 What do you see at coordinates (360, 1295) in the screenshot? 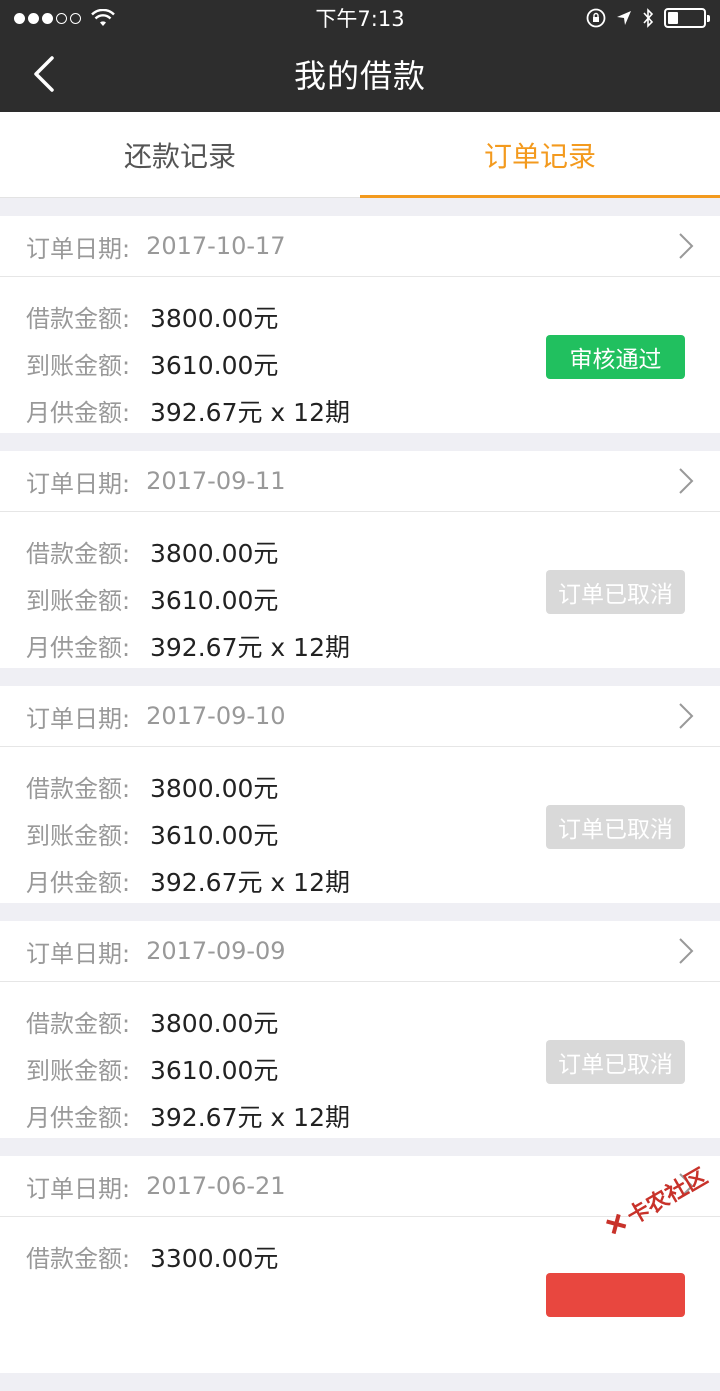
I see `order-card-body: 借款金额: 3300.00元` at bounding box center [360, 1295].